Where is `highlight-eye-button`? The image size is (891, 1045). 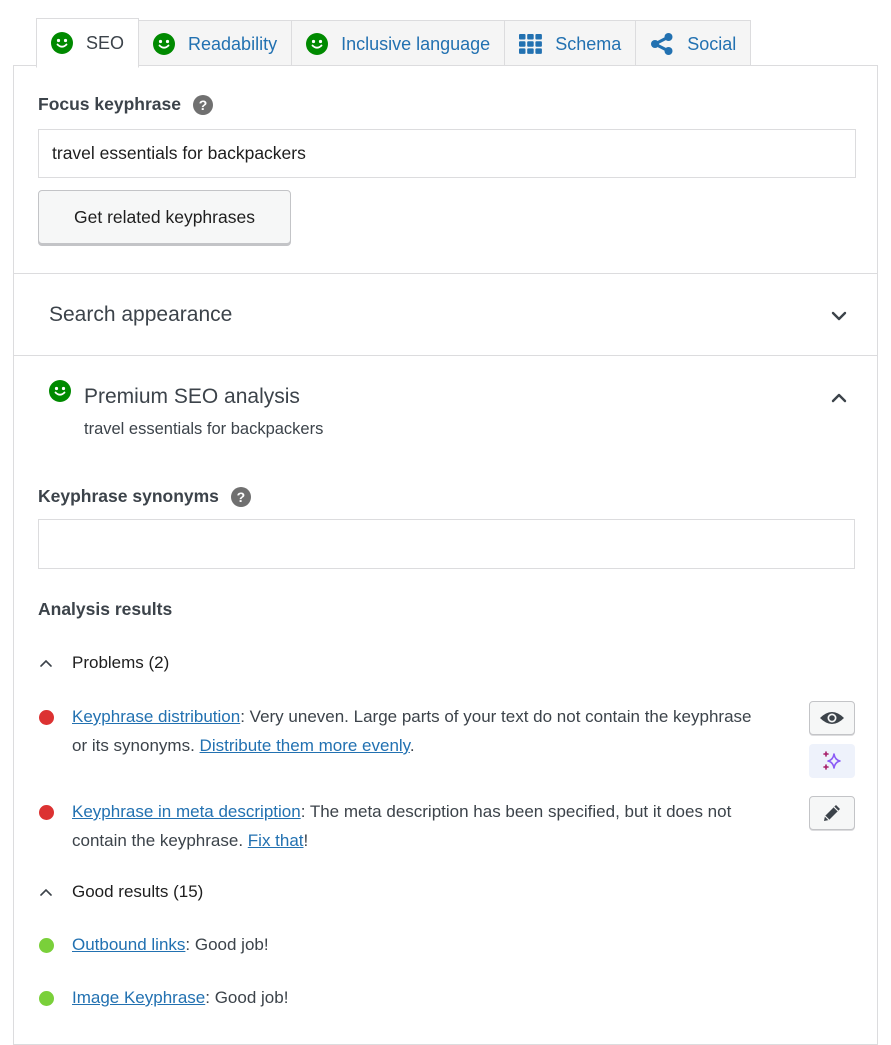
highlight-eye-button is located at coordinates (832, 718).